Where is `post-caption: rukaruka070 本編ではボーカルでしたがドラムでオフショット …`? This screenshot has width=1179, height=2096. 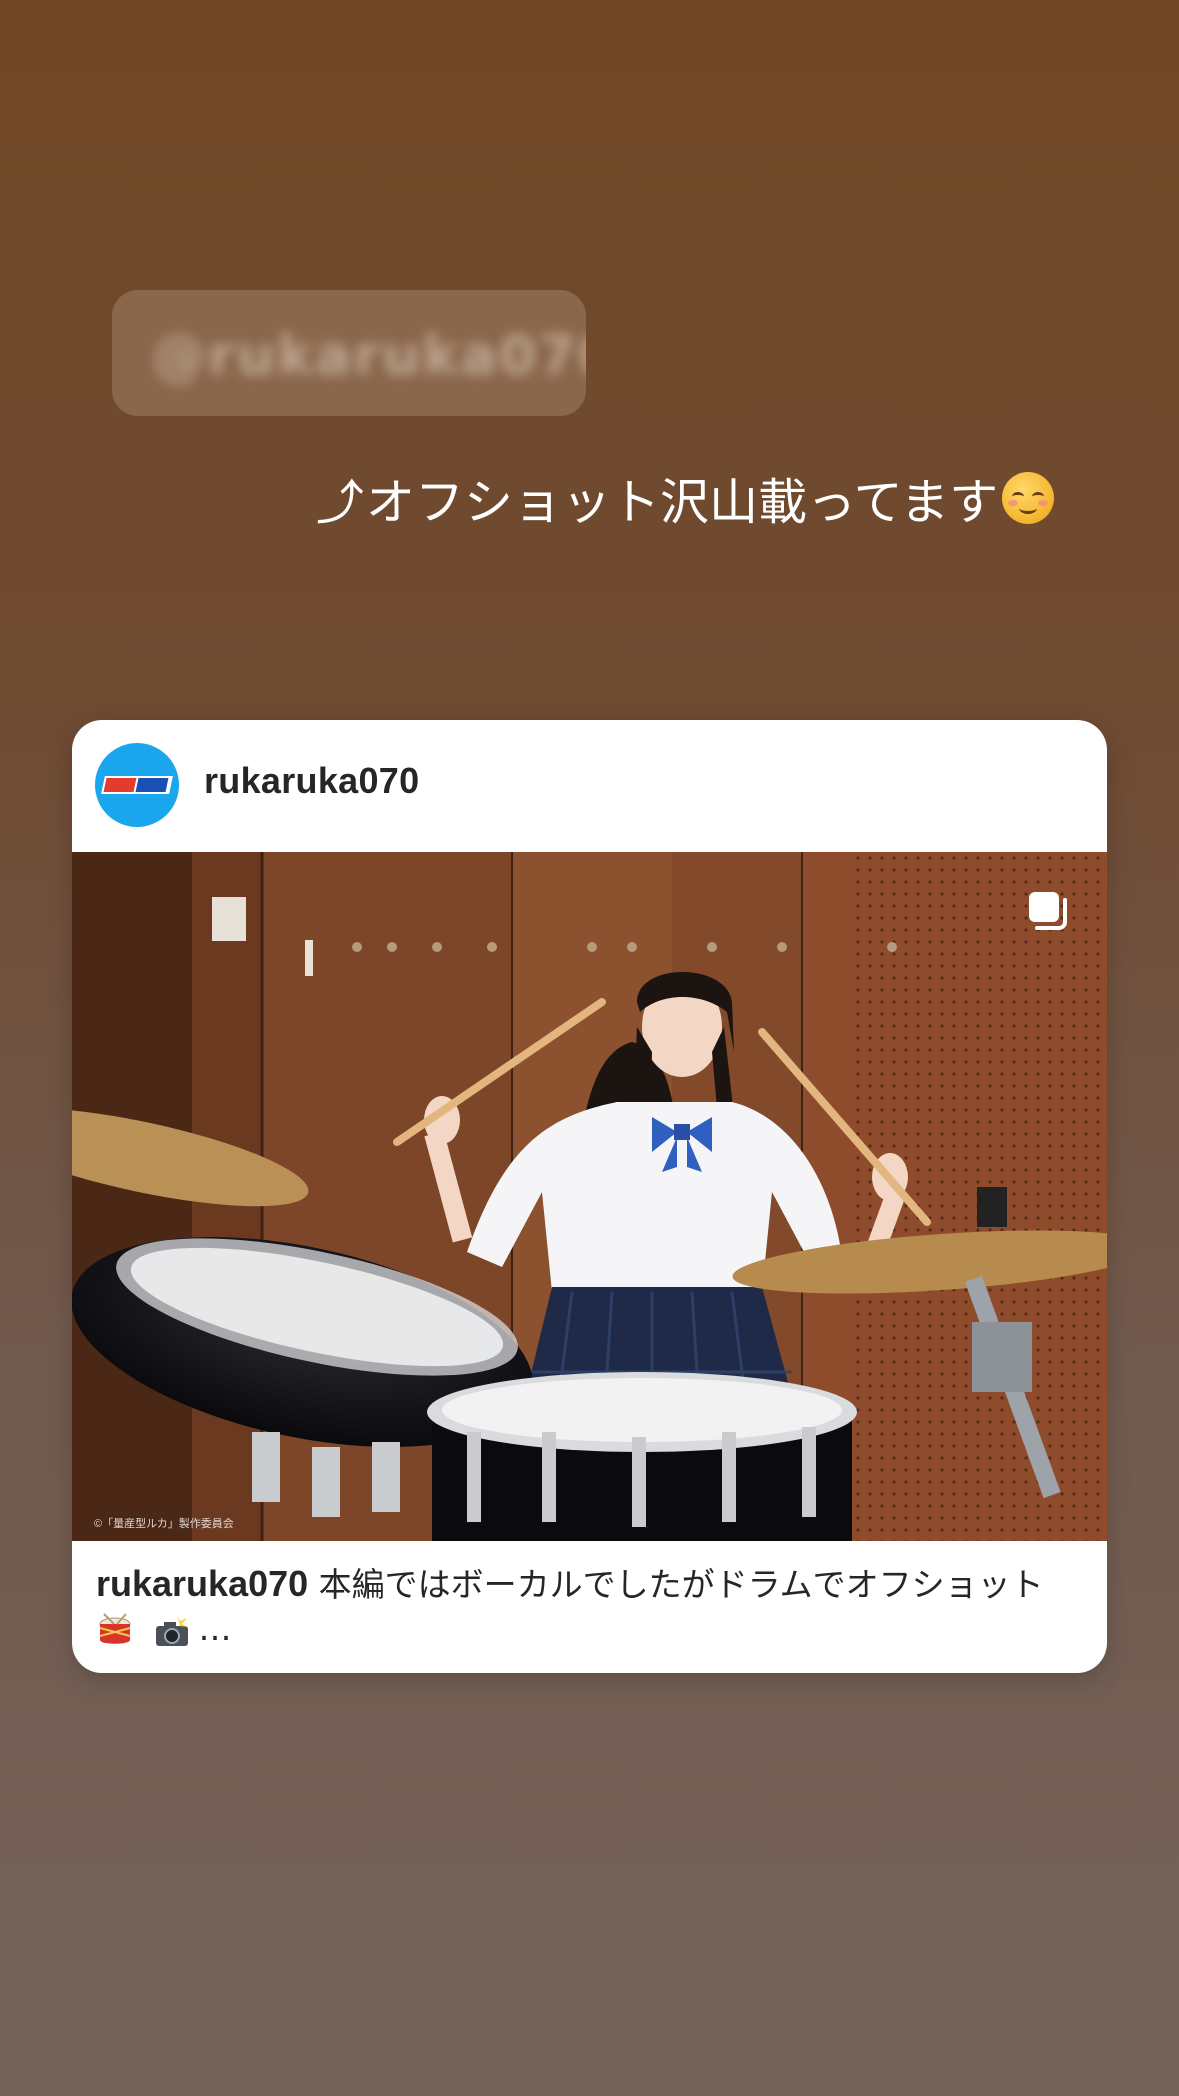
post-caption: rukaruka070 本編ではボーカルでしたがドラムでオフショット … is located at coordinates (591, 1606).